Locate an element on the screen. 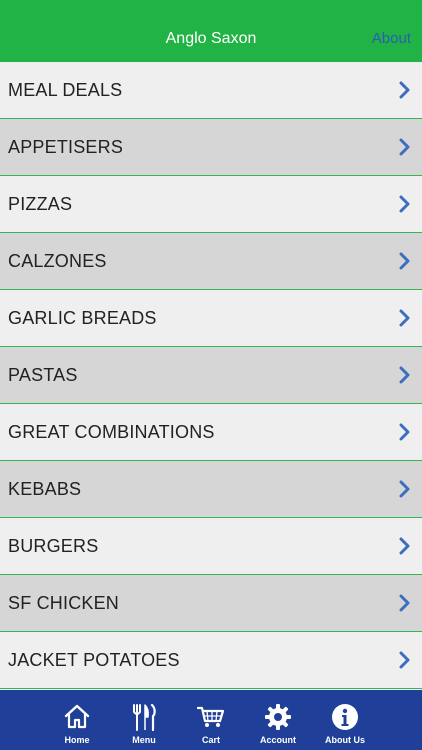 Image resolution: width=422 pixels, height=750 pixels. tab-cart: Cart is located at coordinates (211, 720).